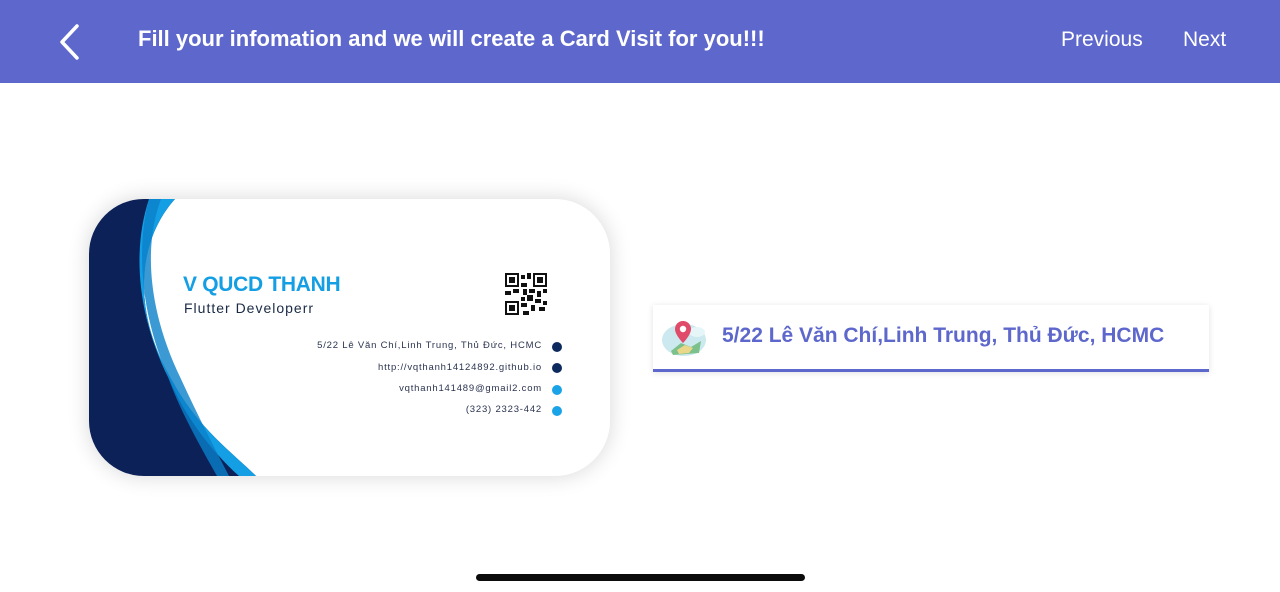  What do you see at coordinates (557, 390) in the screenshot?
I see `mail-icon` at bounding box center [557, 390].